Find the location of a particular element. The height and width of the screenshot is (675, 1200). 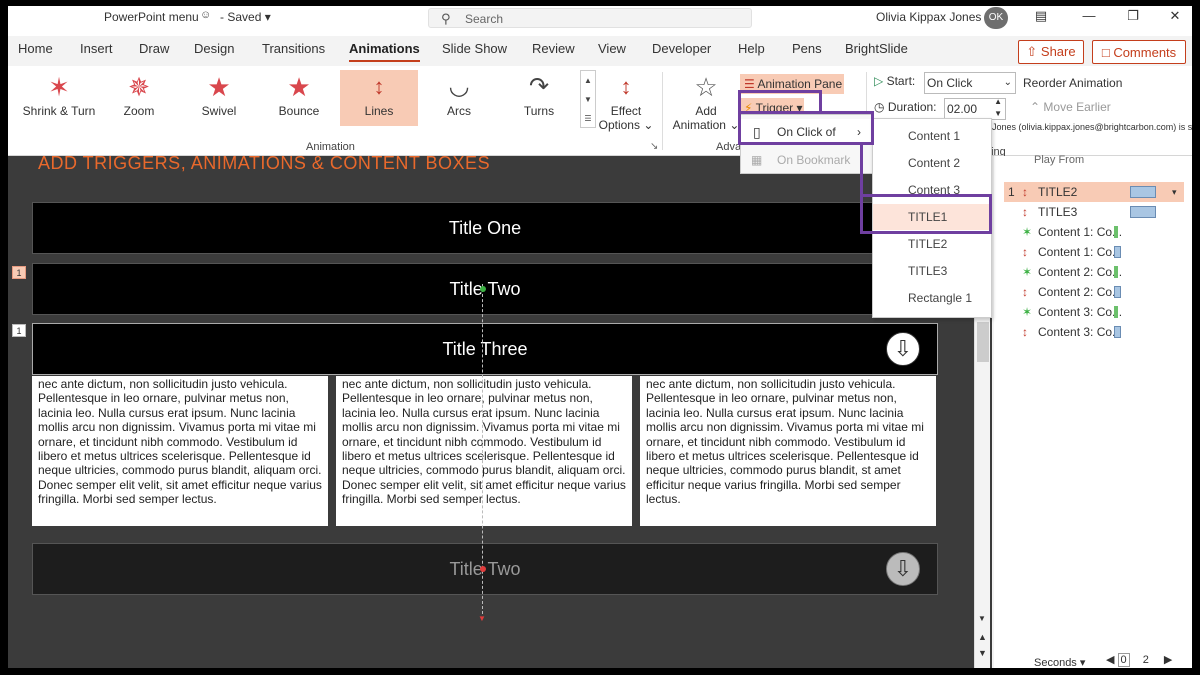

tab-insert: Insert is located at coordinates (96, 48).